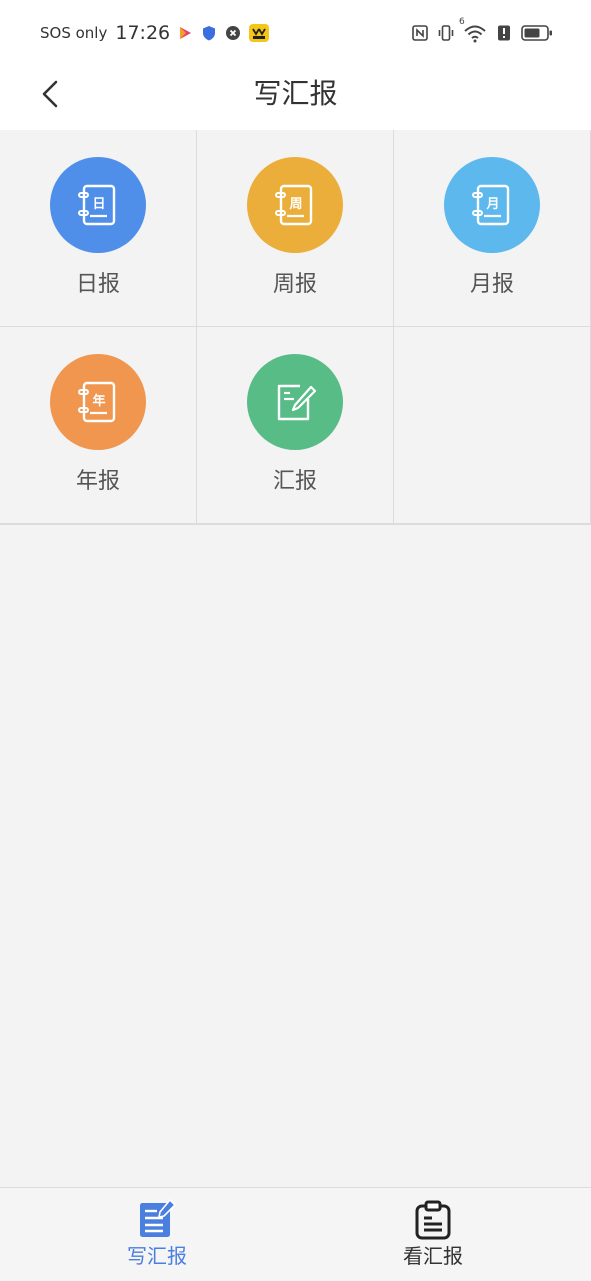  What do you see at coordinates (185, 33) in the screenshot?
I see `video-app-icon` at bounding box center [185, 33].